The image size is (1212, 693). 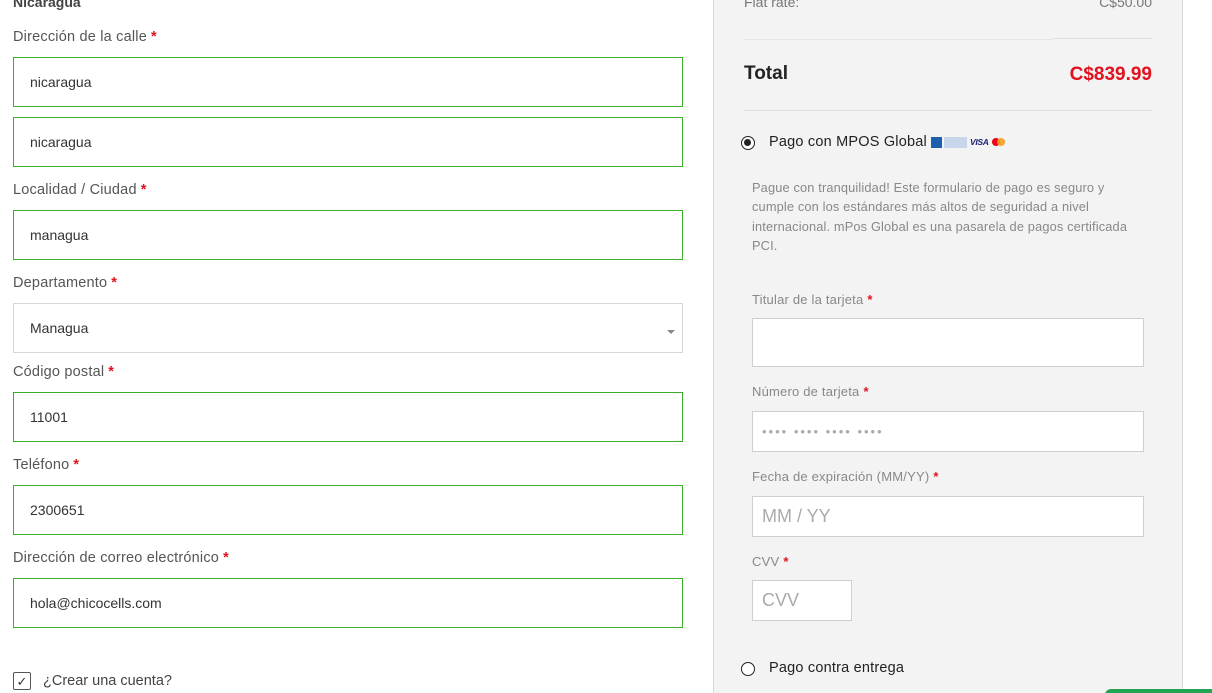 What do you see at coordinates (348, 82) in the screenshot?
I see `street-address-line1-input` at bounding box center [348, 82].